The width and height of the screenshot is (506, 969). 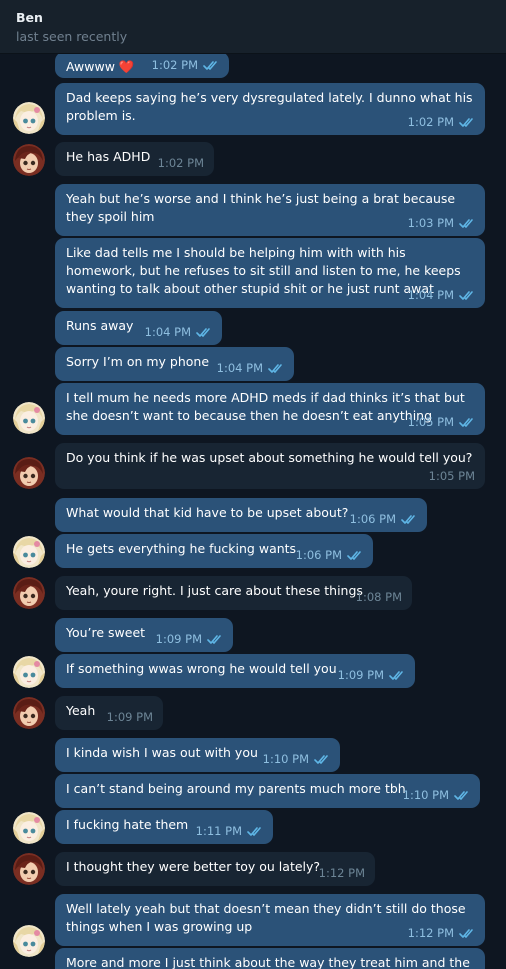 I want to click on message-meta: 1:03 PM, so click(x=441, y=223).